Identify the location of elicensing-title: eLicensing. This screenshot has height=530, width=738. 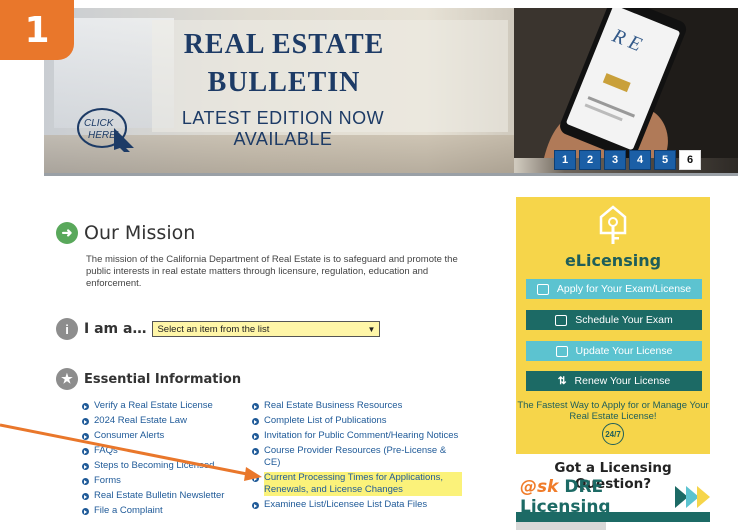
(613, 260).